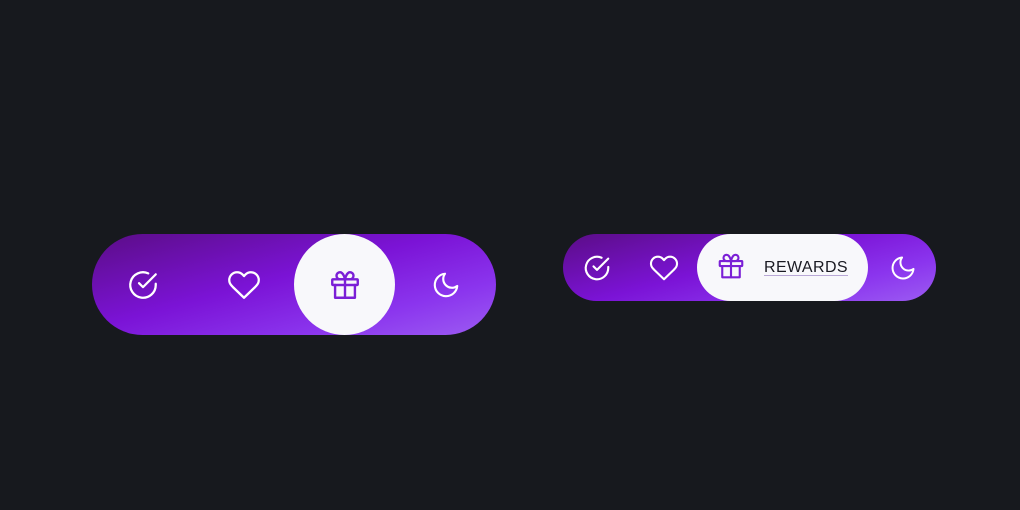 This screenshot has width=1020, height=510. Describe the element at coordinates (806, 267) in the screenshot. I see `rewards-label: REWARDS` at that location.